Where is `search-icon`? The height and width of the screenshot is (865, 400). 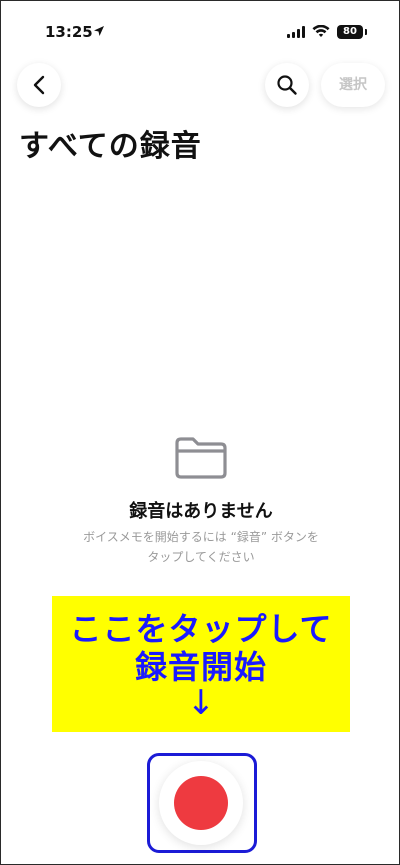 search-icon is located at coordinates (287, 85).